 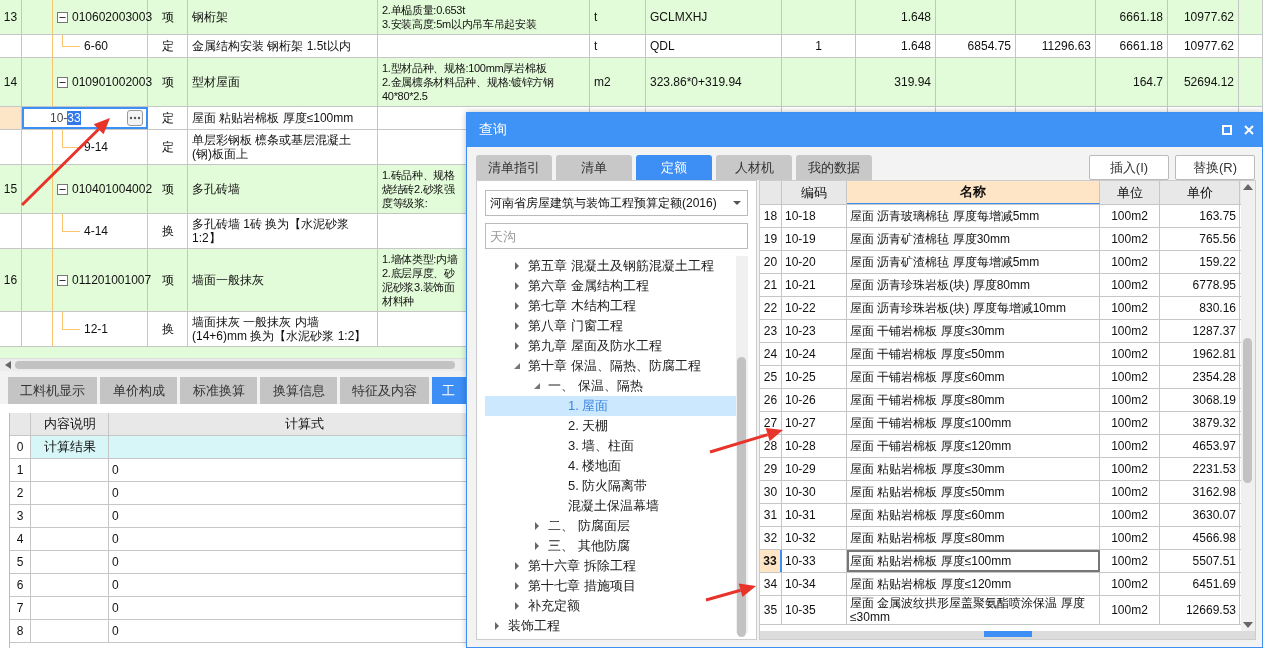 I want to click on row-number: 20, so click(x=771, y=262).